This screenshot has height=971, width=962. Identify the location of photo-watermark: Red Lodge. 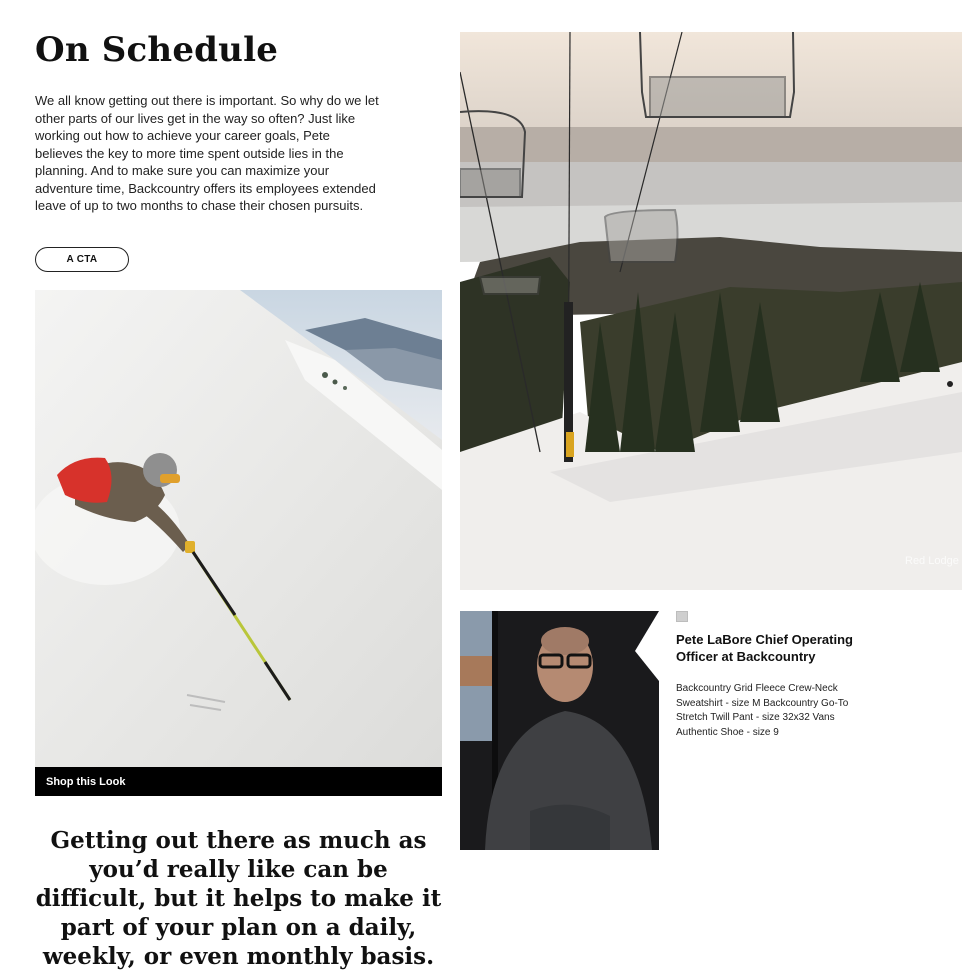
(932, 561).